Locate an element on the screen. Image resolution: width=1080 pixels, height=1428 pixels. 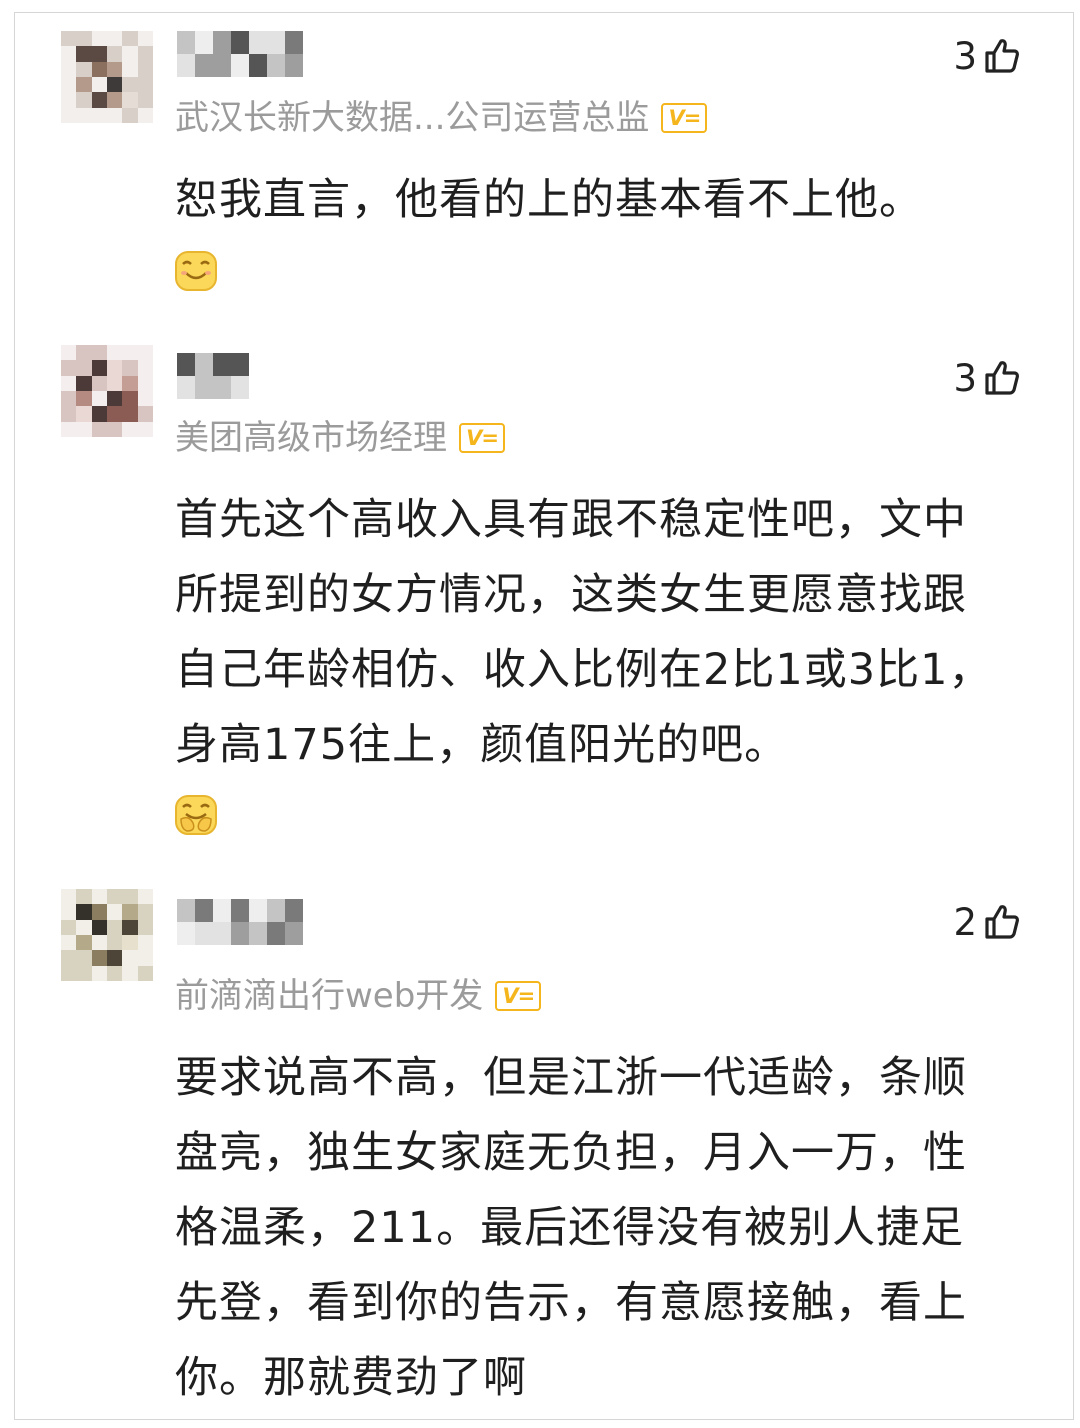
verified-v-badge-icon: V= is located at coordinates (482, 438).